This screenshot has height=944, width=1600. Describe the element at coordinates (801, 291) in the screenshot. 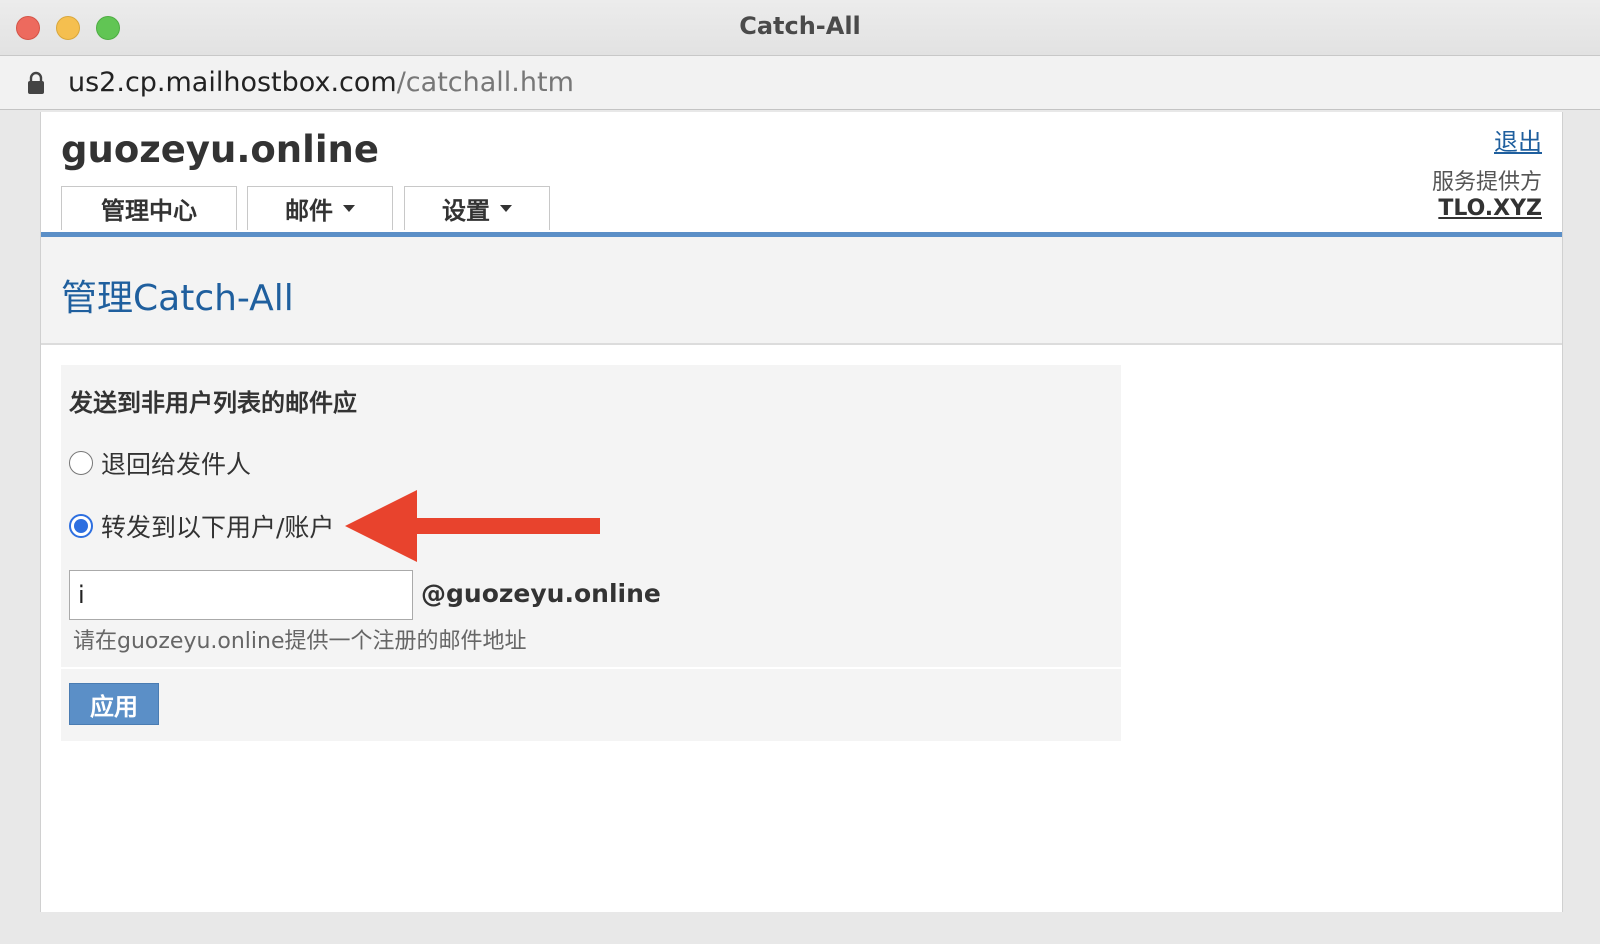

I see `section-header: 管理Catch-All` at that location.